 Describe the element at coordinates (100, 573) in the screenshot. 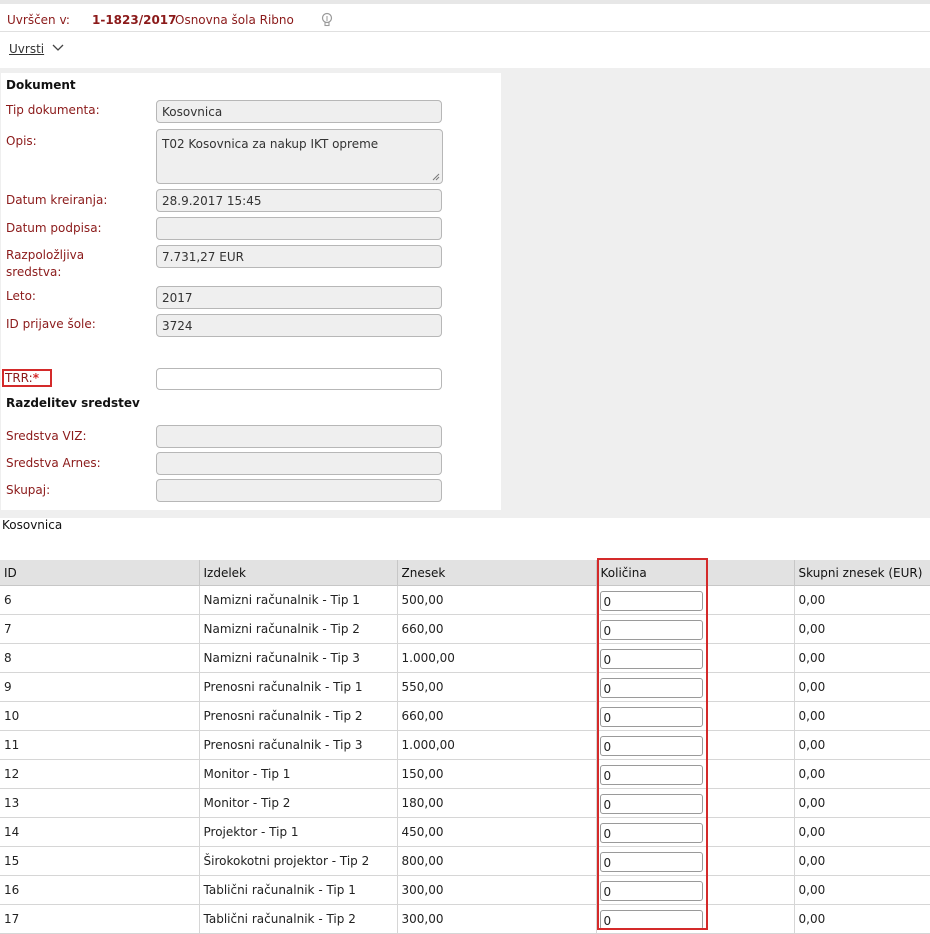

I see `column-header-id: ID` at that location.